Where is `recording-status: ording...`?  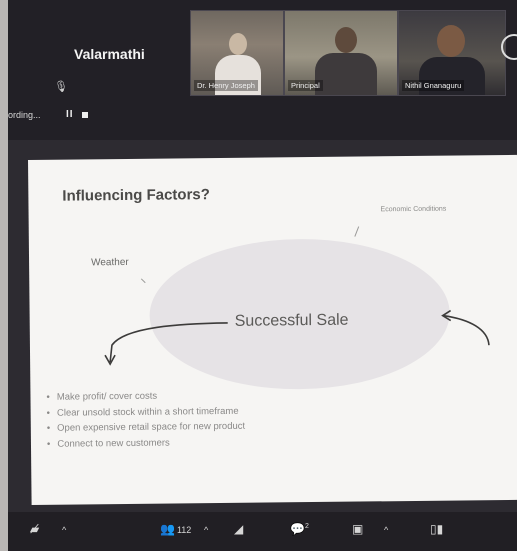 recording-status: ording... is located at coordinates (24, 115).